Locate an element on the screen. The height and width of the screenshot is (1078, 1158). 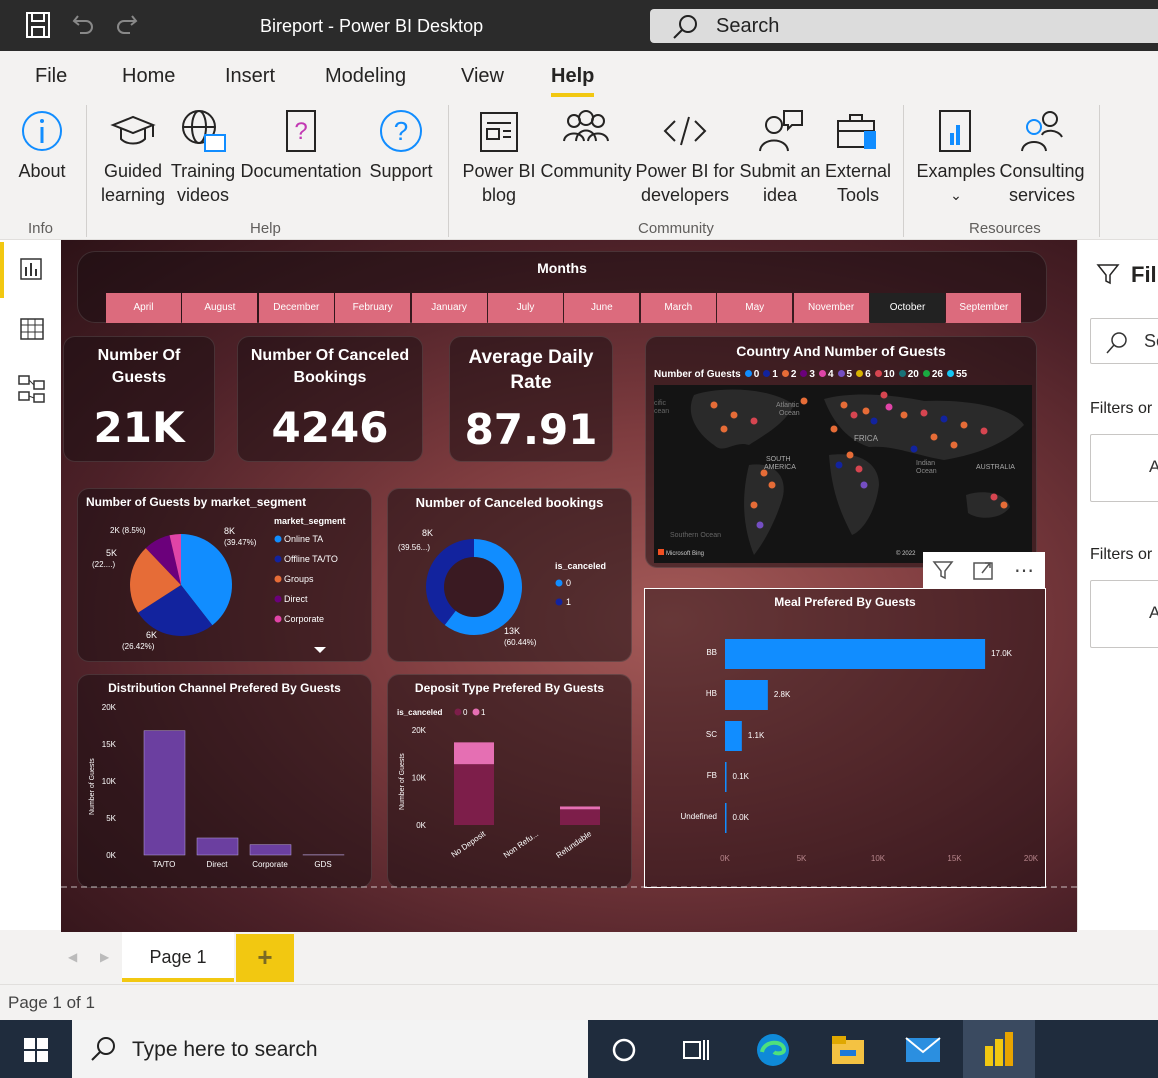
cortana-icon is located at coordinates (624, 1050).